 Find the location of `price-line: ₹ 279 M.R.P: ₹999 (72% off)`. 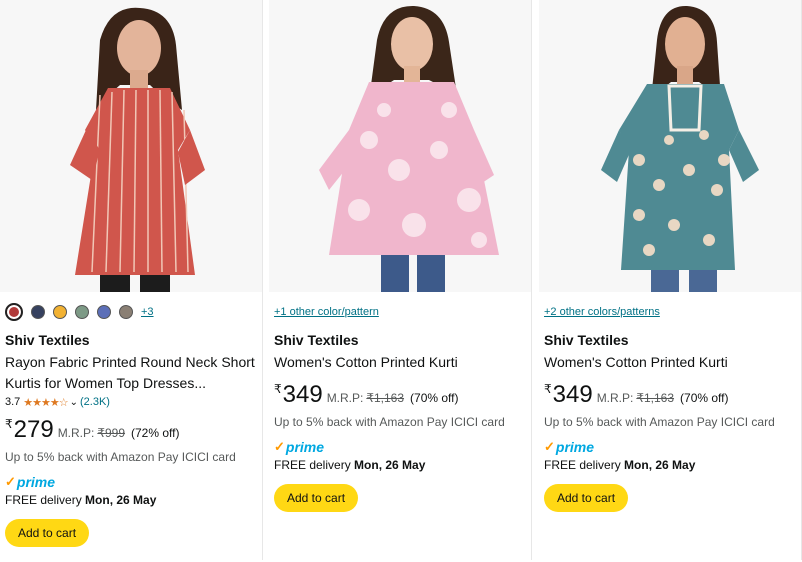

price-line: ₹ 279 M.R.P: ₹999 (72% off) is located at coordinates (131, 430).